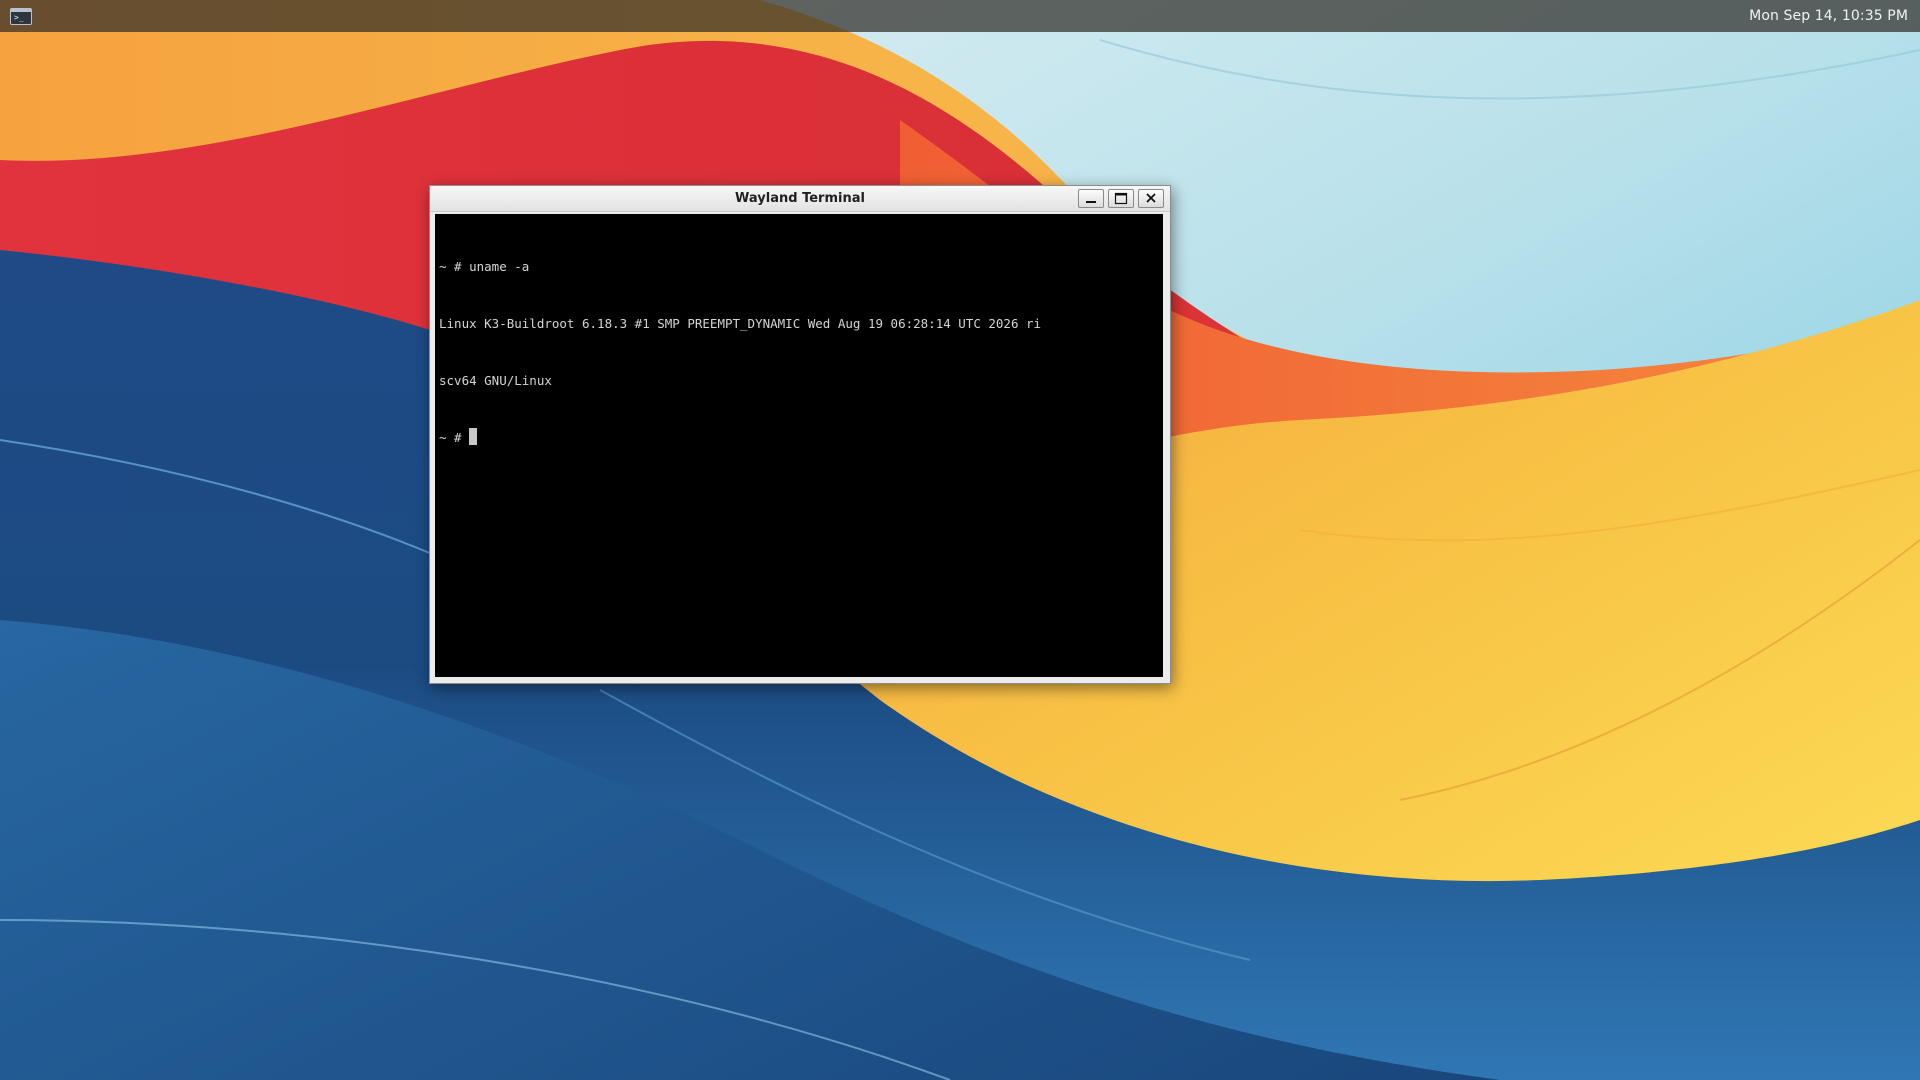 This screenshot has width=1920, height=1080. I want to click on terminal-line: scv64 GNU/Linux, so click(495, 380).